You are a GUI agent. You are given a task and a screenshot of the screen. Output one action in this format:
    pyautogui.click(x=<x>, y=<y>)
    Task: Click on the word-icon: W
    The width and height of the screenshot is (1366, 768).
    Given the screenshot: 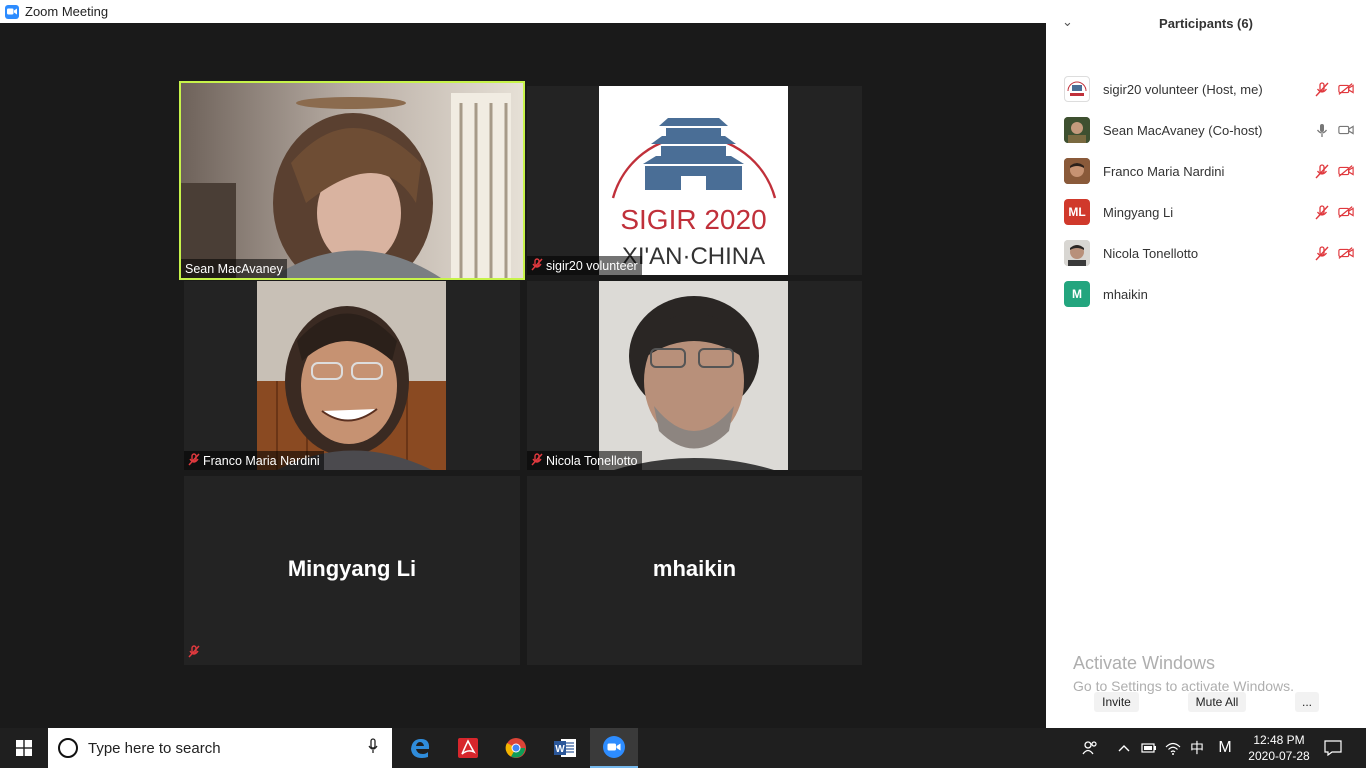 What is the action you would take?
    pyautogui.click(x=565, y=748)
    